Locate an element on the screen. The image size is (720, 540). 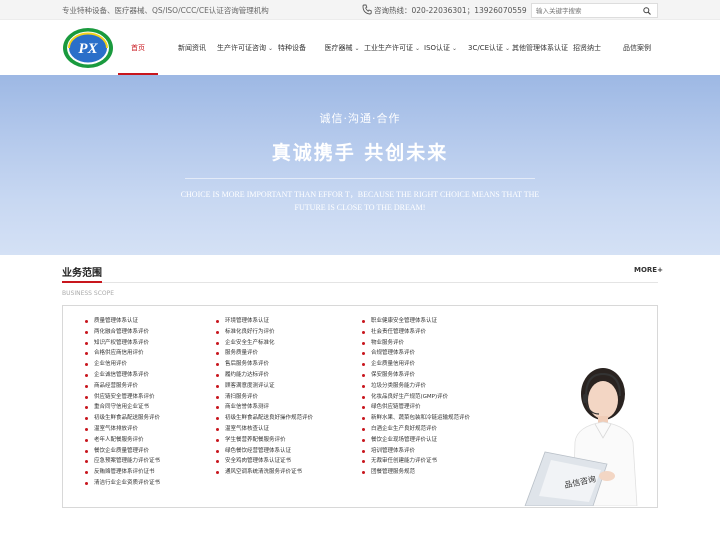
nav-cases: 品信案例 is located at coordinates (637, 48).